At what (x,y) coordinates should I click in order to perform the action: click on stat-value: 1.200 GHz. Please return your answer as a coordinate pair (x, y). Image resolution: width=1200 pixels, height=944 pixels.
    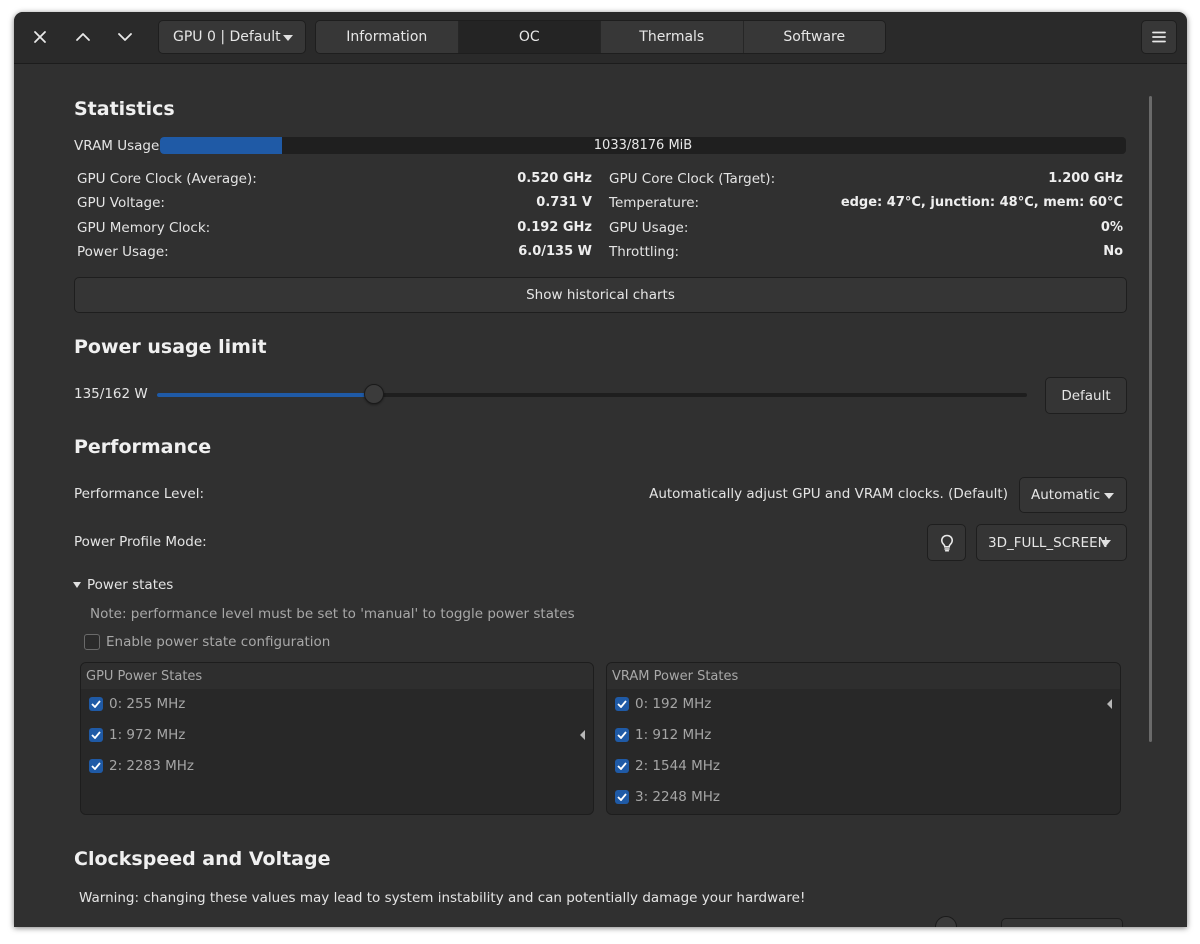
    Looking at the image, I should click on (1085, 178).